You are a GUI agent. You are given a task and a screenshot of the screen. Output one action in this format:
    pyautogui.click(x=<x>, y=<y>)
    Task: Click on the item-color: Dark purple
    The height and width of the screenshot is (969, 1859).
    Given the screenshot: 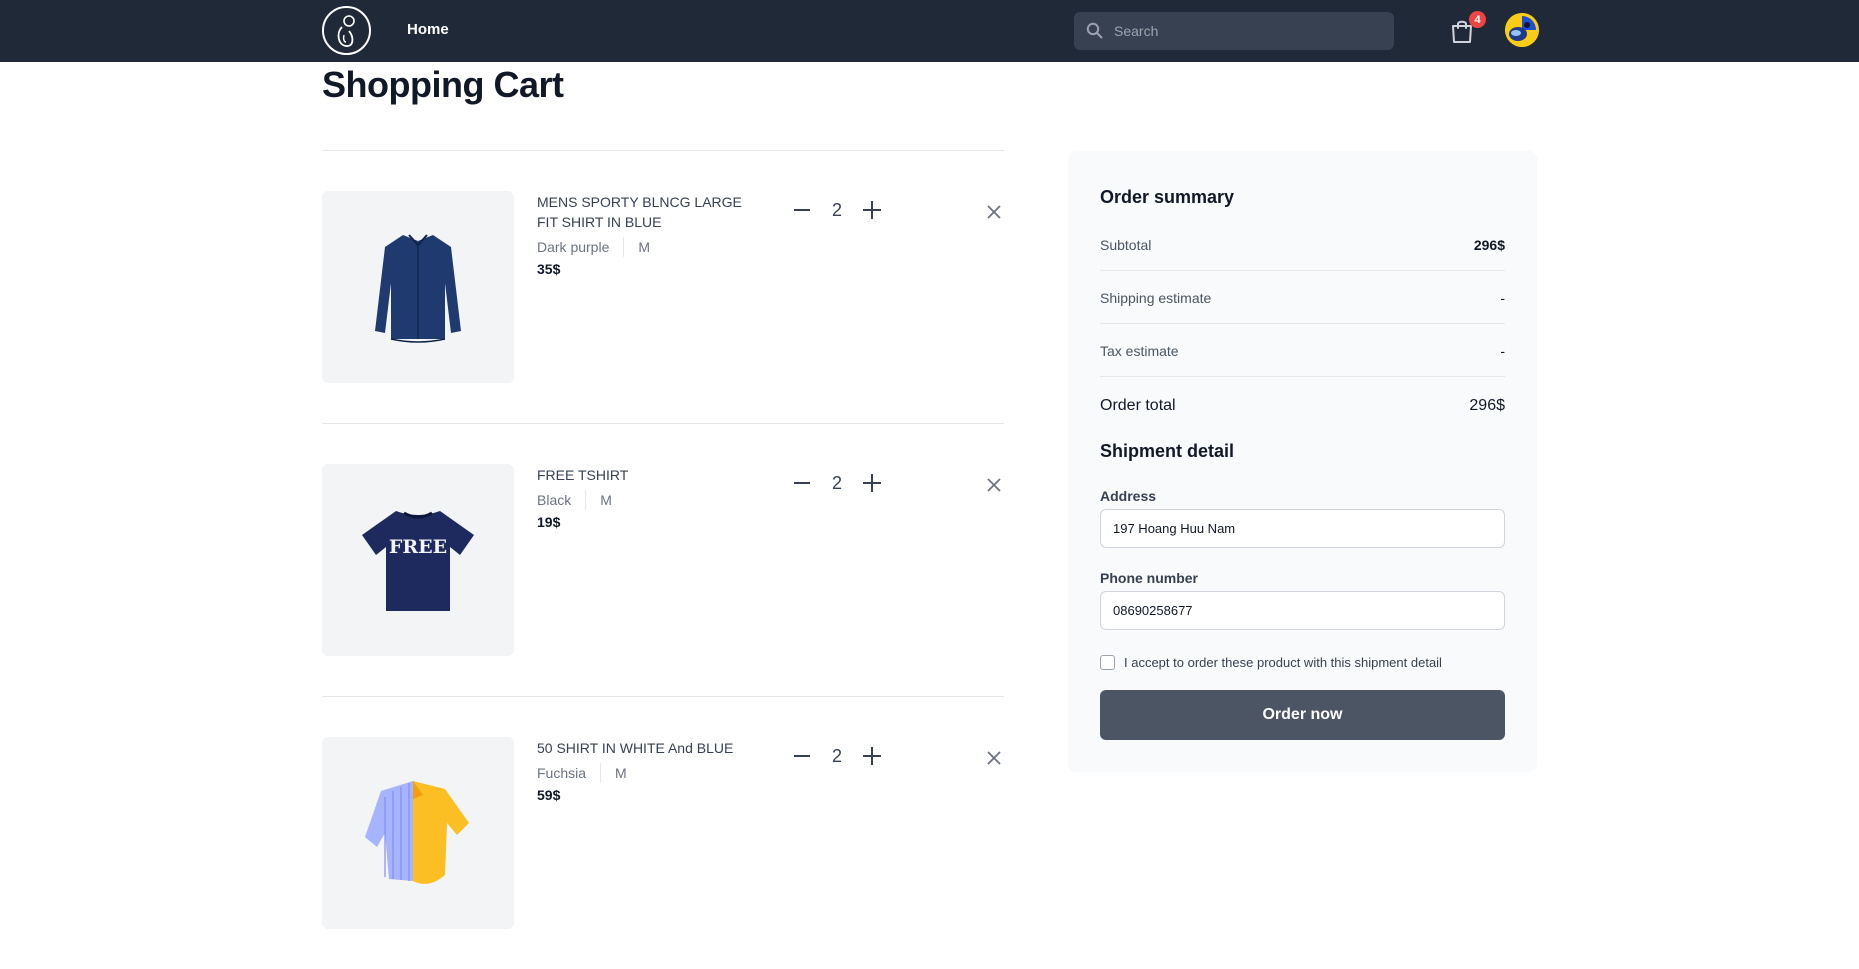 What is the action you would take?
    pyautogui.click(x=573, y=247)
    